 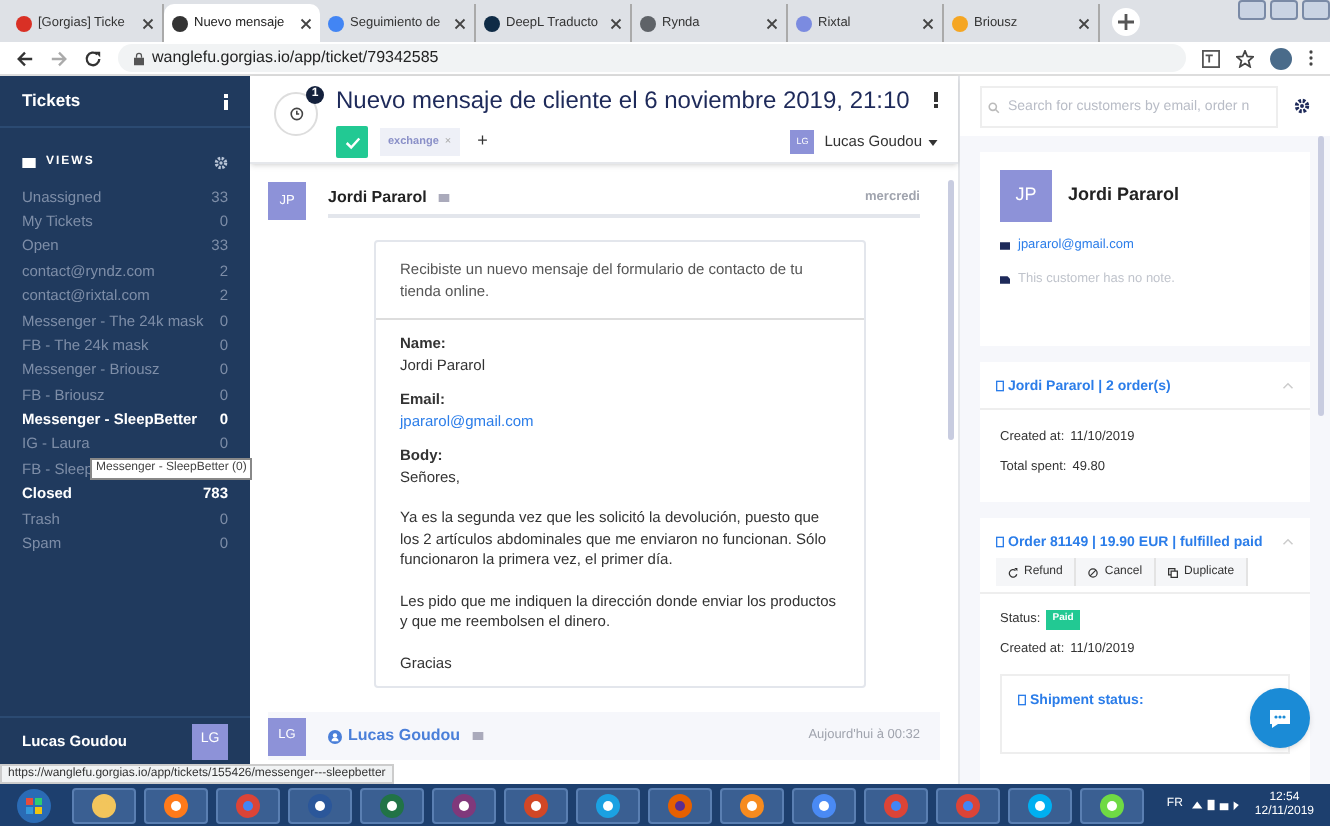 I want to click on cancel-icon, so click(x=1093, y=572).